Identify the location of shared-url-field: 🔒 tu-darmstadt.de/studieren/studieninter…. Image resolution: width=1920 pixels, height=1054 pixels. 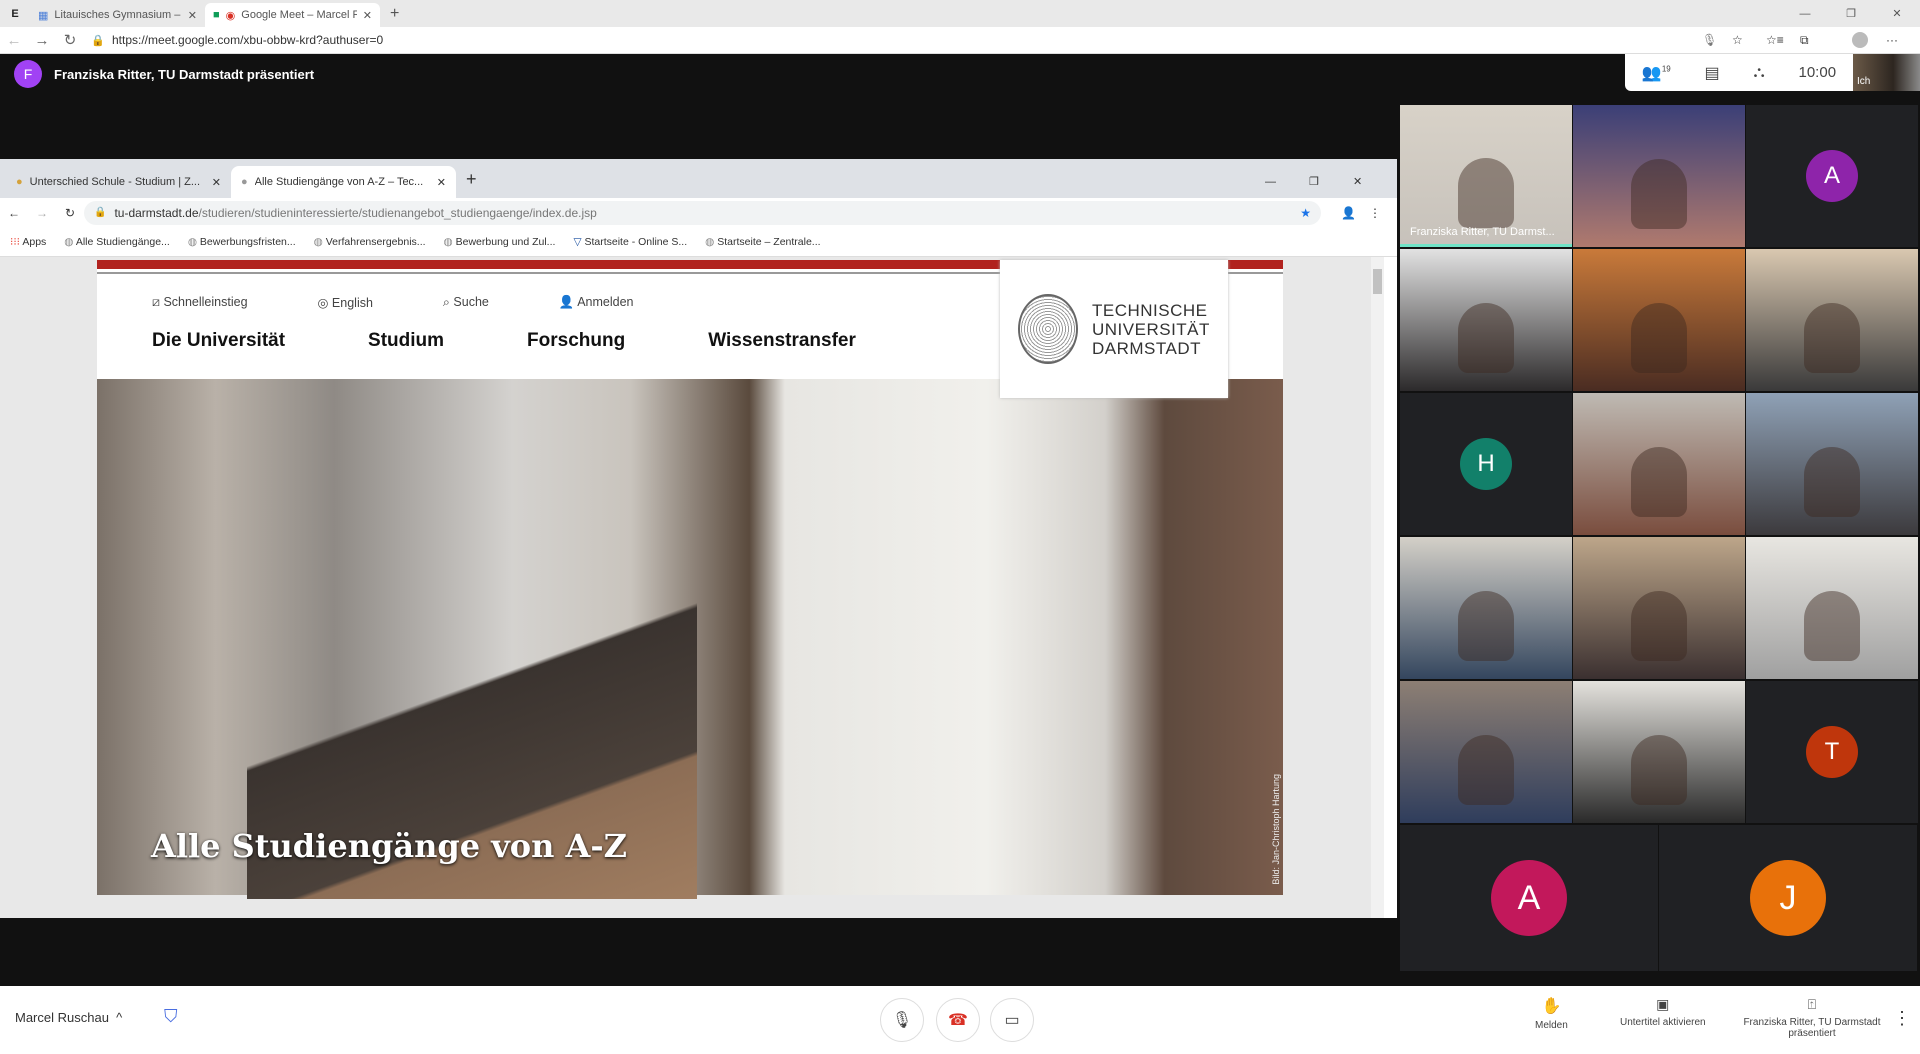
(702, 212).